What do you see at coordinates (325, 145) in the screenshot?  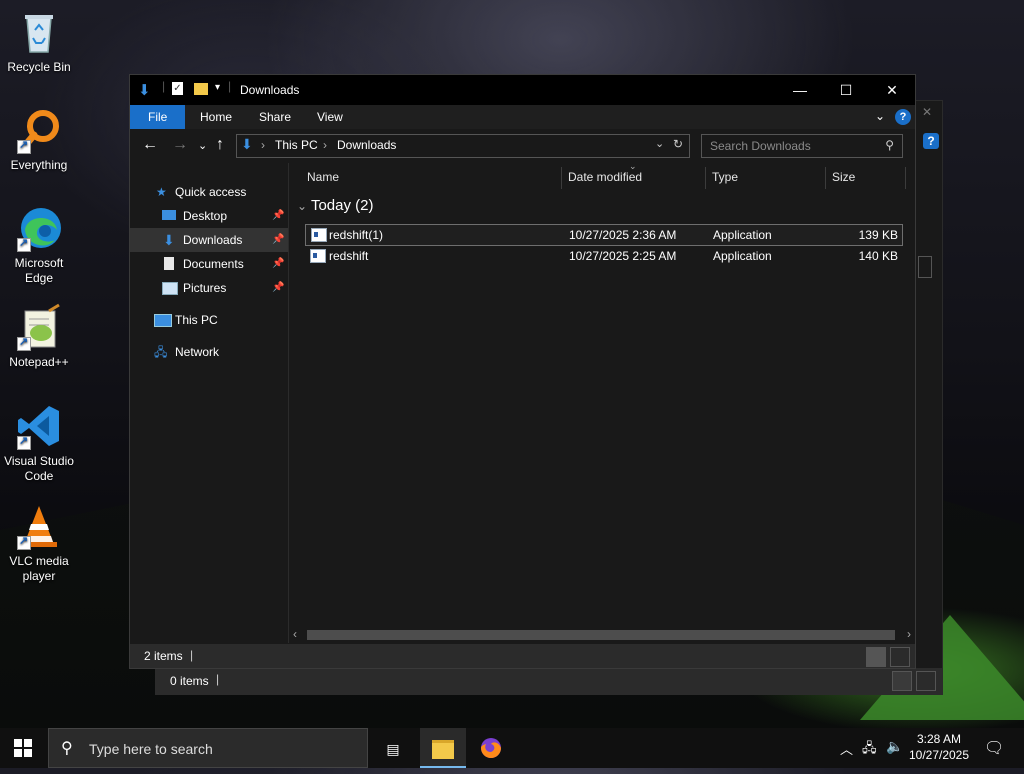 I see `chevron-right-icon: ›` at bounding box center [325, 145].